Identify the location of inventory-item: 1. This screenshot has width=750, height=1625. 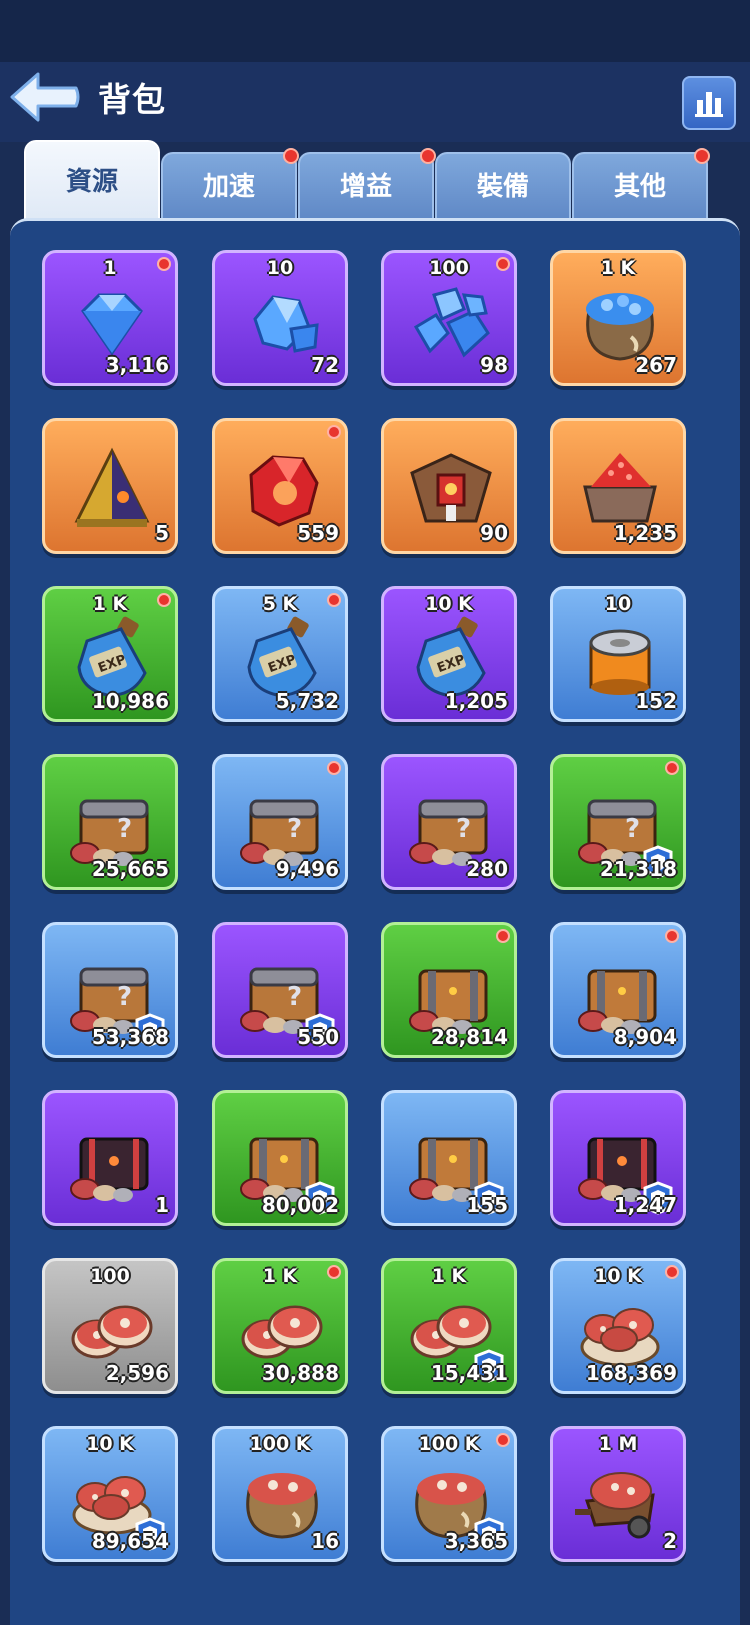
(110, 1158).